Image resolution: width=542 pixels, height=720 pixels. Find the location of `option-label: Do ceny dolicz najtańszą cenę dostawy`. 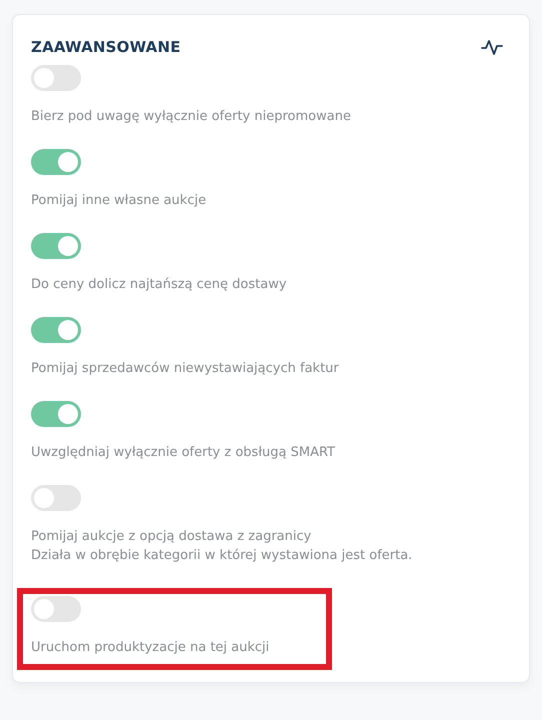

option-label: Do ceny dolicz najtańszą cenę dostawy is located at coordinates (159, 284).